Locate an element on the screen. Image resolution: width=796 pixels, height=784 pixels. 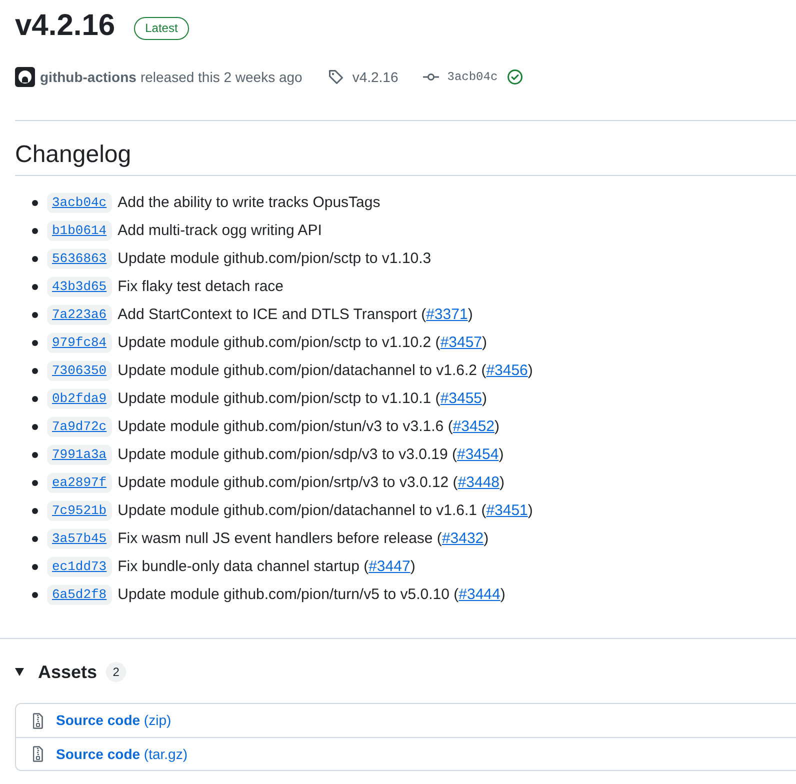
pull-request-link: #3457 is located at coordinates (461, 342).